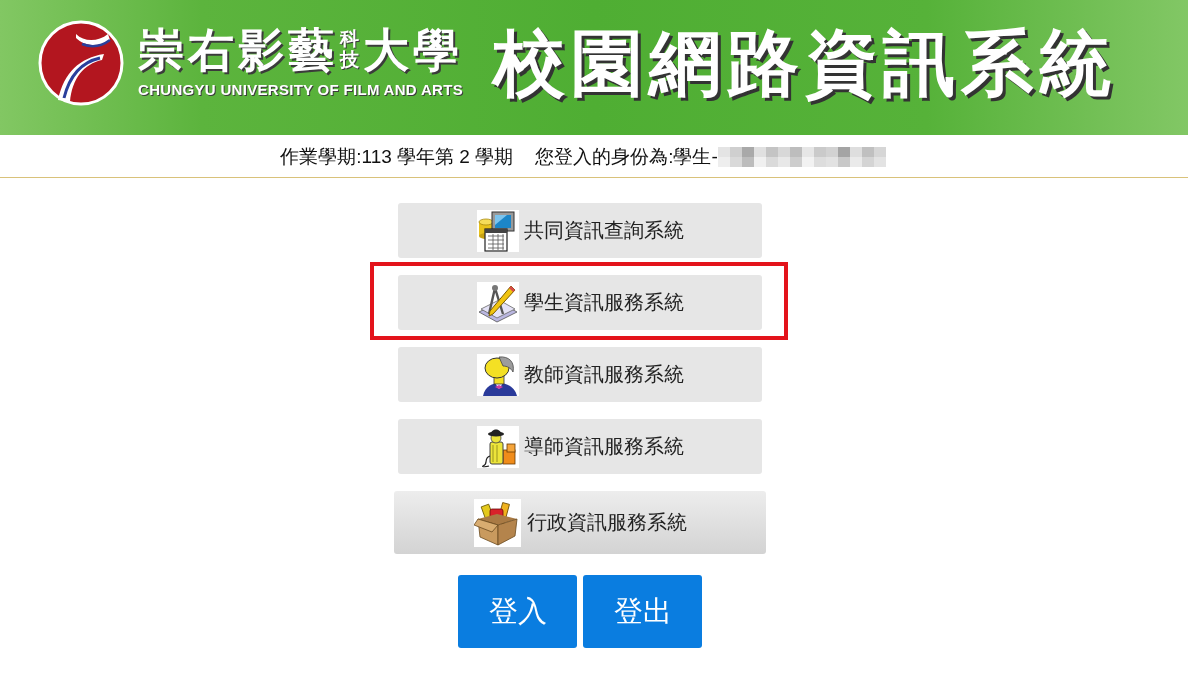 Image resolution: width=1188 pixels, height=679 pixels. I want to click on term-text: 作業學期:113 學年第 2 學期, so click(397, 156).